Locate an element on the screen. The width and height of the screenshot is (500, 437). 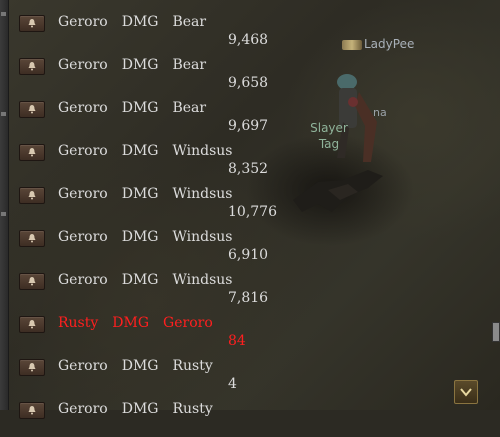
log-entry: Geroro DMG Windsus 10,776 is located at coordinates (162, 200).